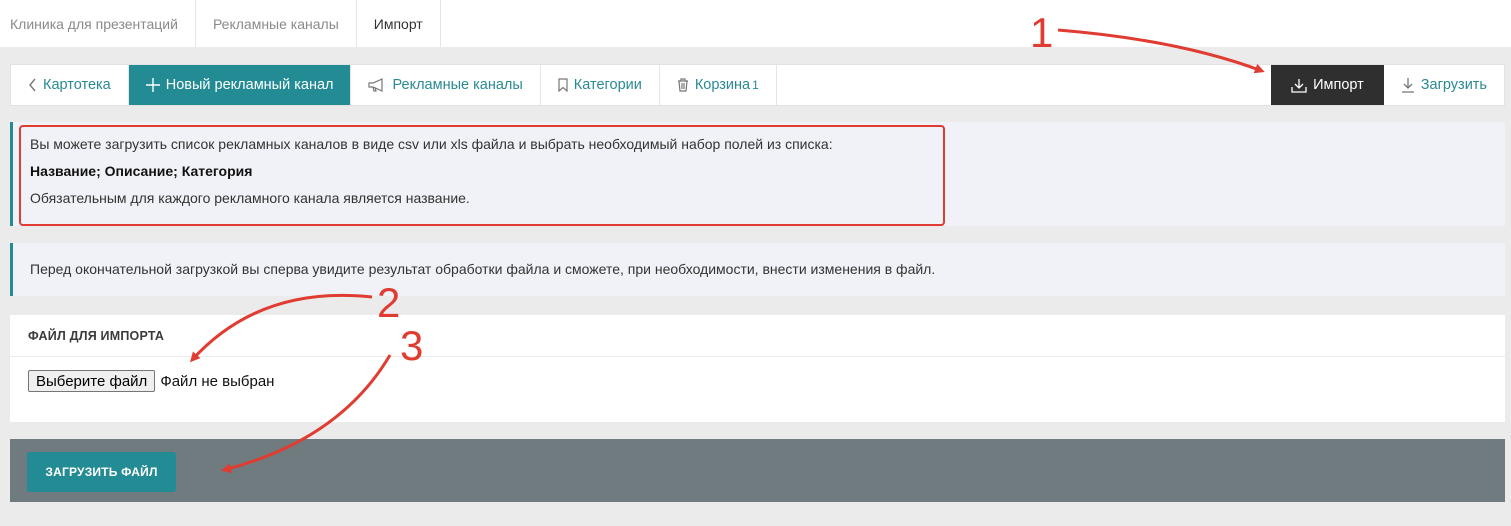 The image size is (1511, 526). What do you see at coordinates (389, 302) in the screenshot?
I see `annotation-number-2: 2` at bounding box center [389, 302].